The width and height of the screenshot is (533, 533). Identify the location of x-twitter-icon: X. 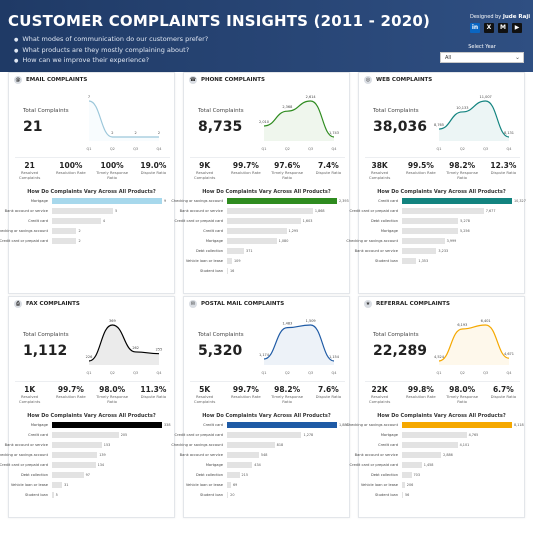
(489, 28).